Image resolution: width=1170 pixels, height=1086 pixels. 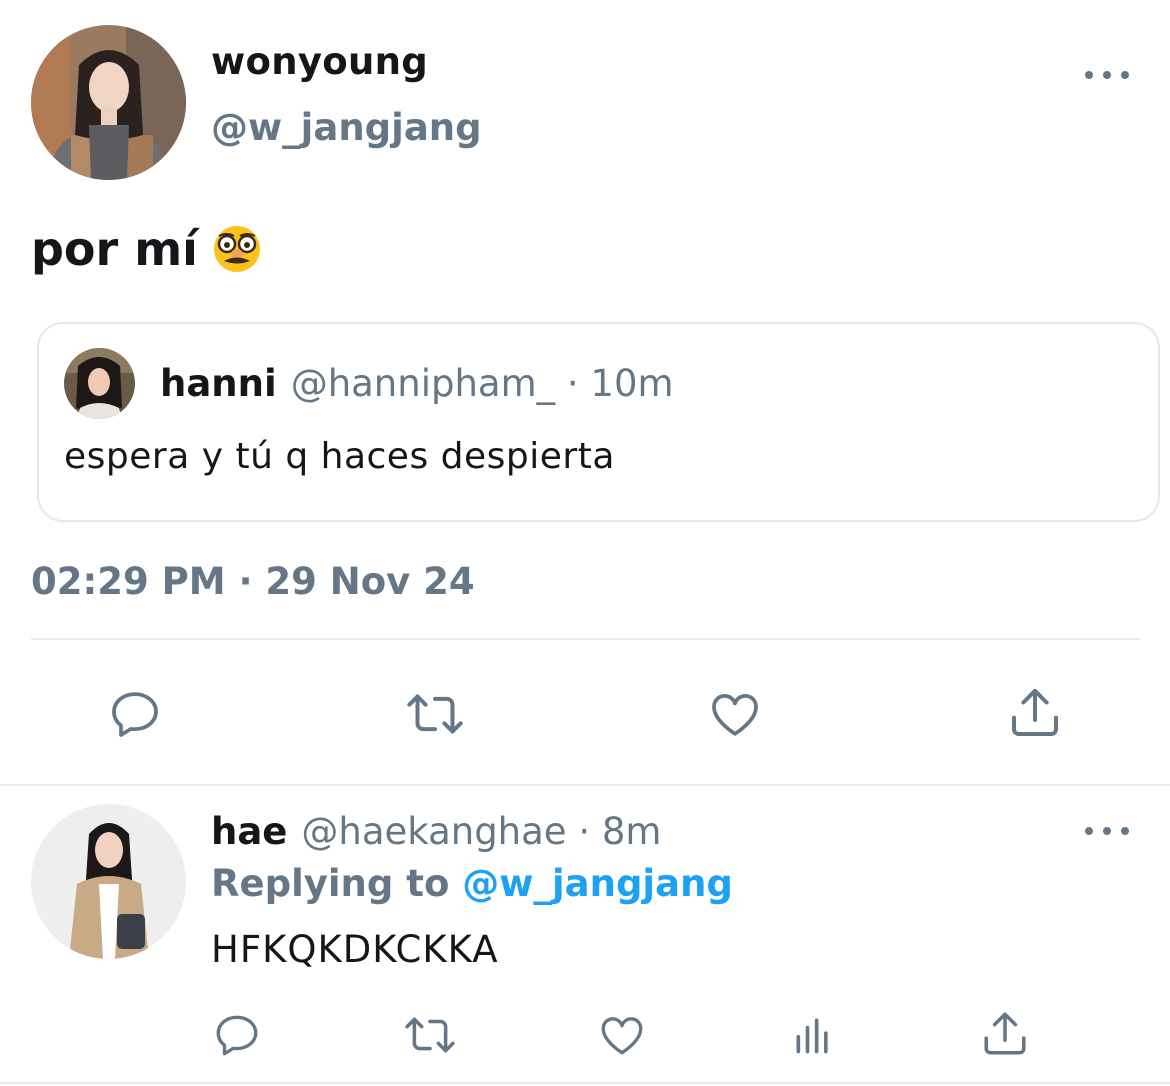 What do you see at coordinates (482, 383) in the screenshot?
I see `quoted-handle-time: @hannipham_ · 10m` at bounding box center [482, 383].